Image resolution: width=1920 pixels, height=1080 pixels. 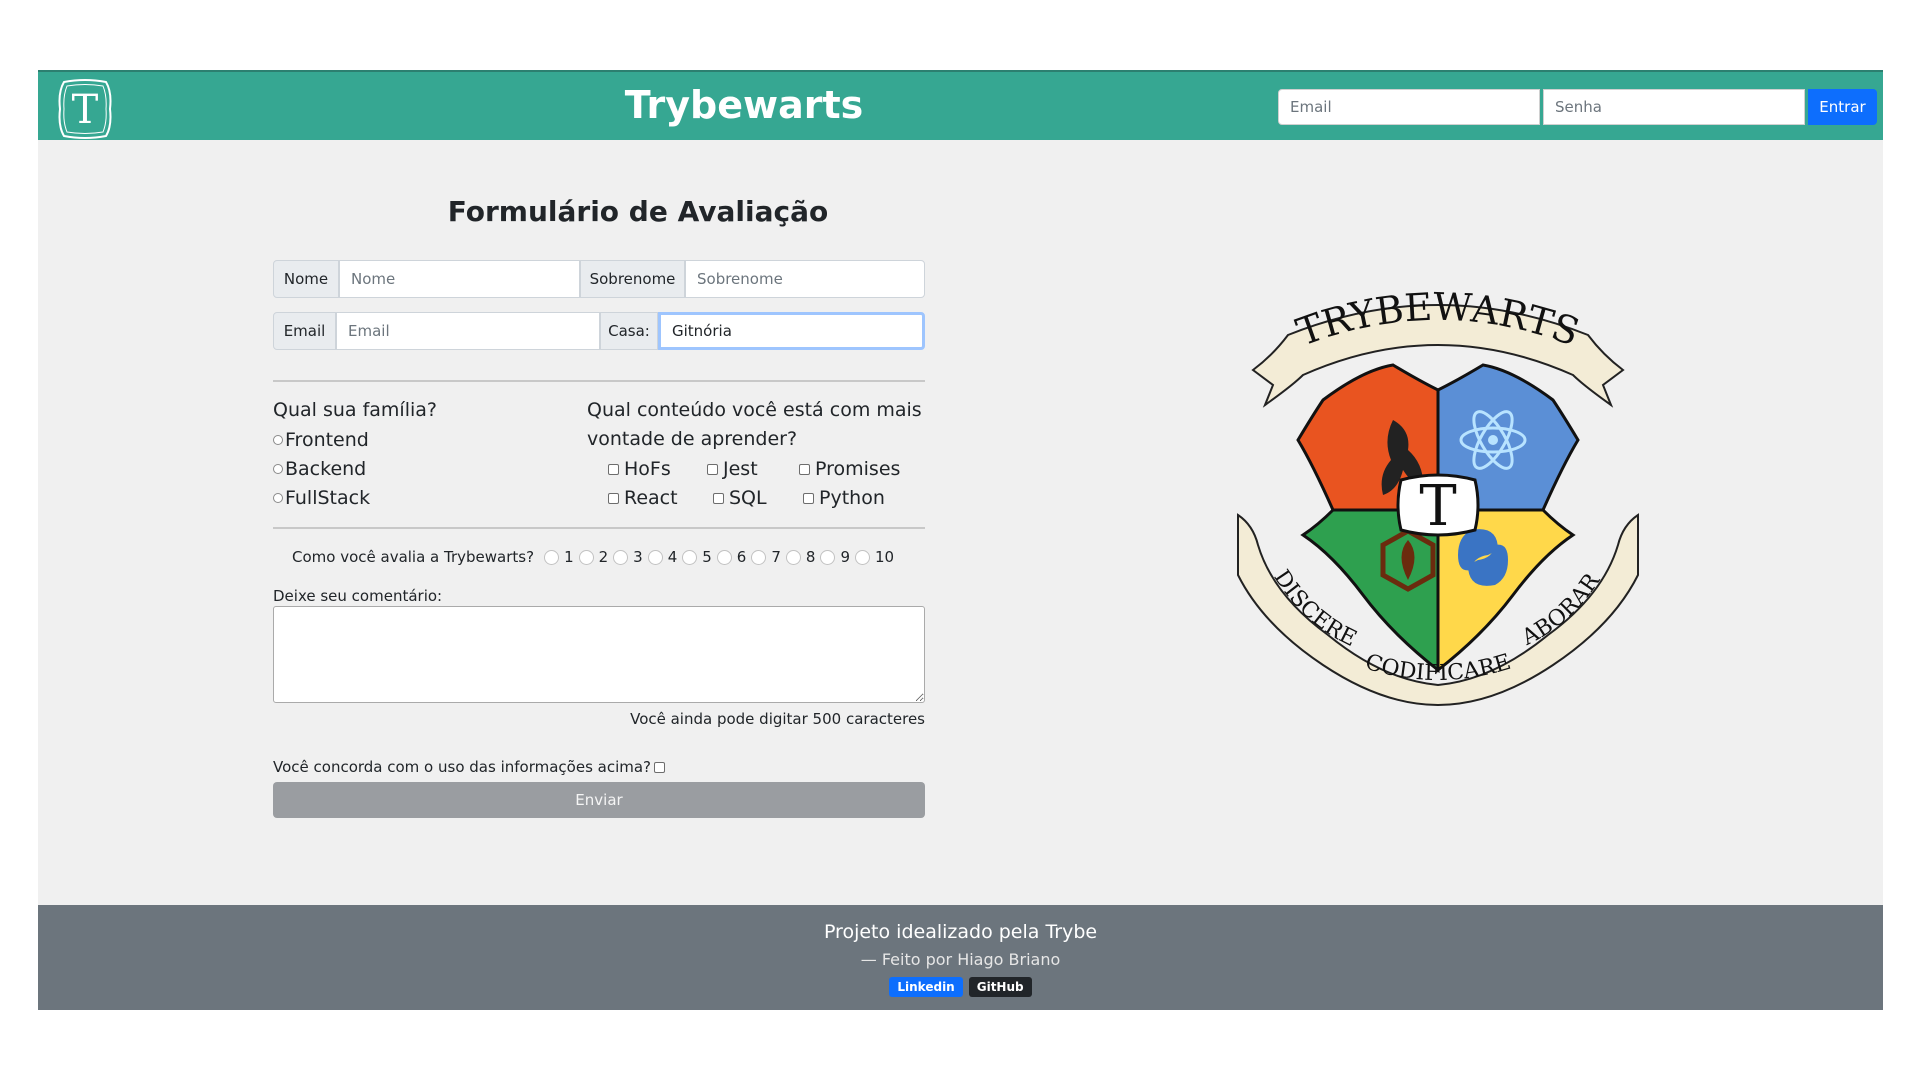 I want to click on char-counter: Você ainda pode digitar 500 caracteres, so click(x=777, y=719).